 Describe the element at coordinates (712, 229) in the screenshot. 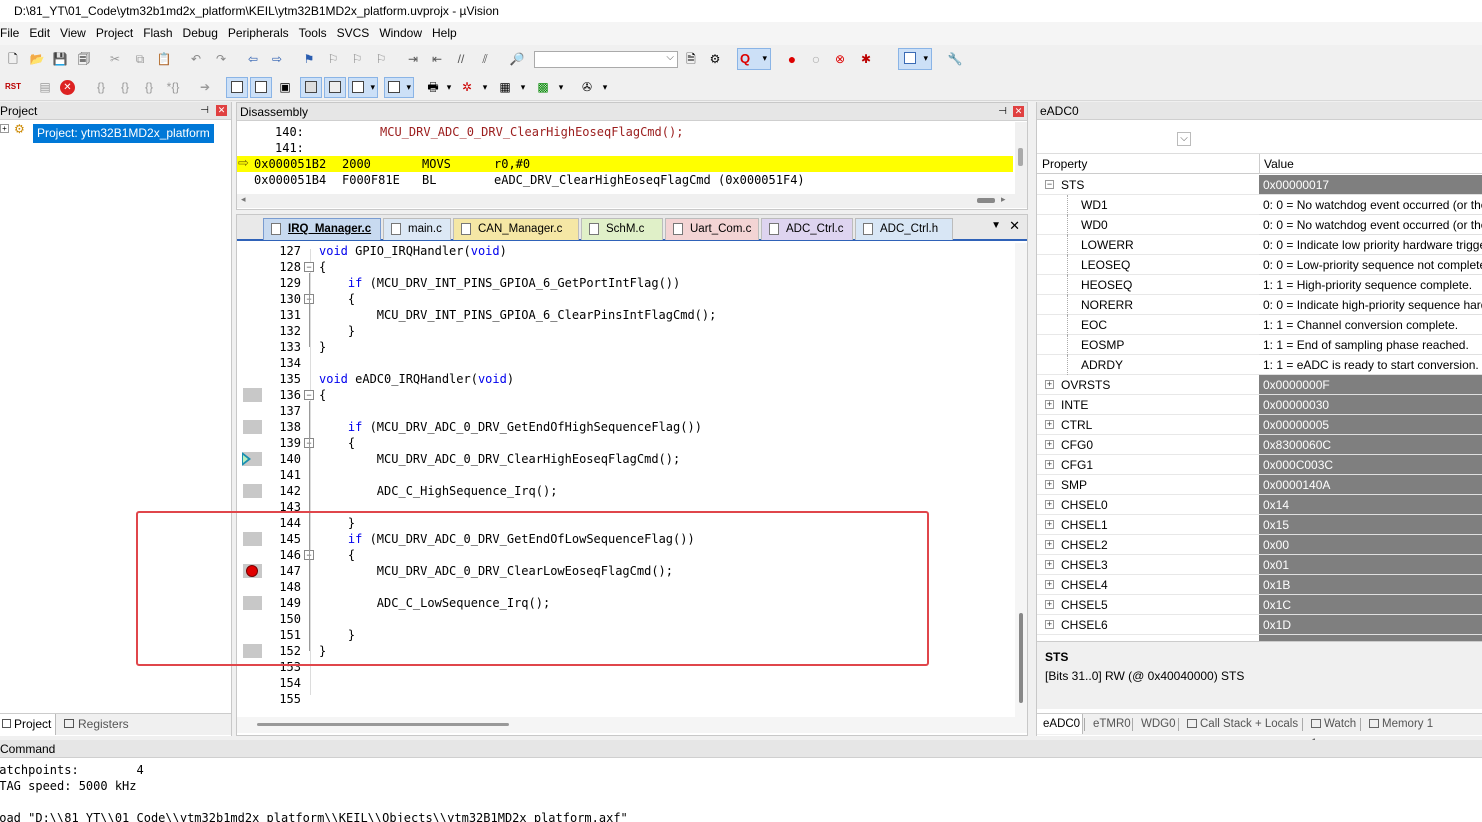

I see `tab-uart-com-c: Uart_Com.c` at that location.